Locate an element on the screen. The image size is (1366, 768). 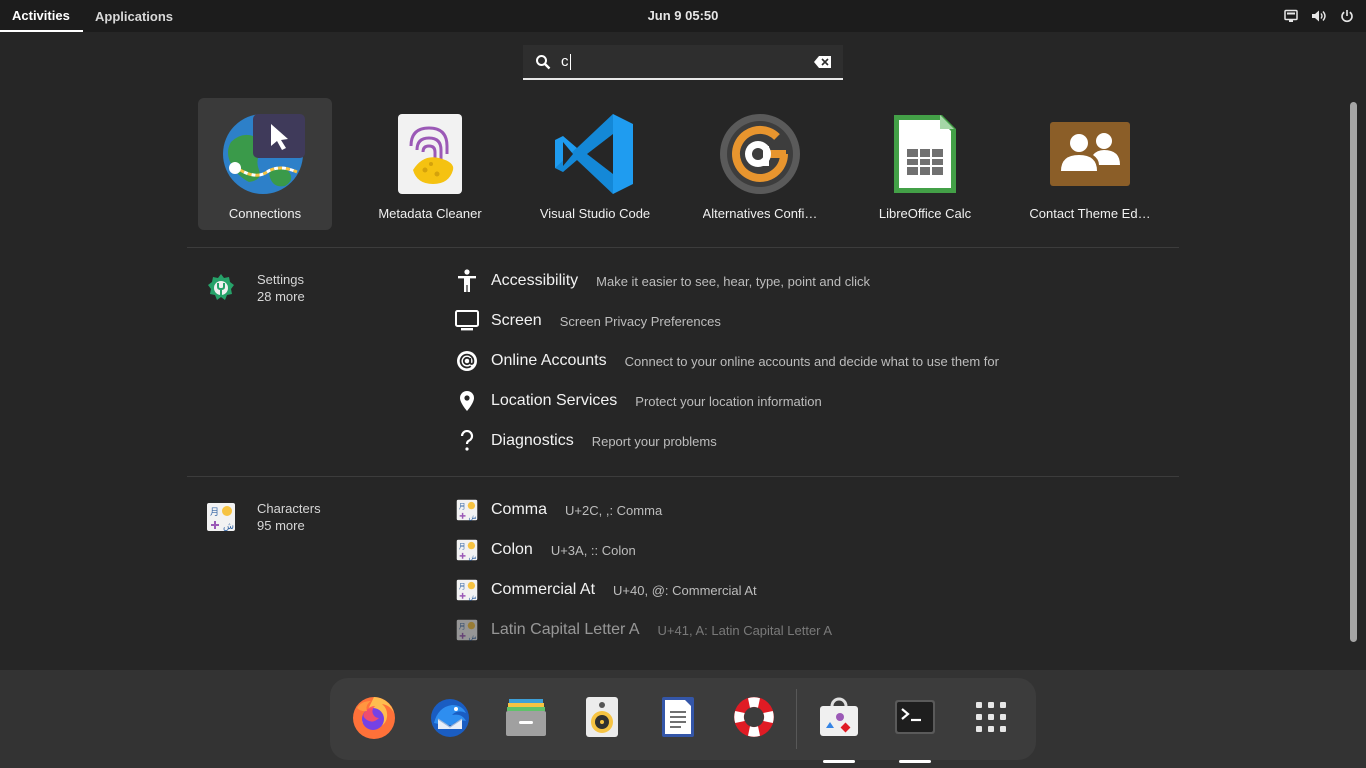
accessibility-icon is located at coordinates (467, 281).